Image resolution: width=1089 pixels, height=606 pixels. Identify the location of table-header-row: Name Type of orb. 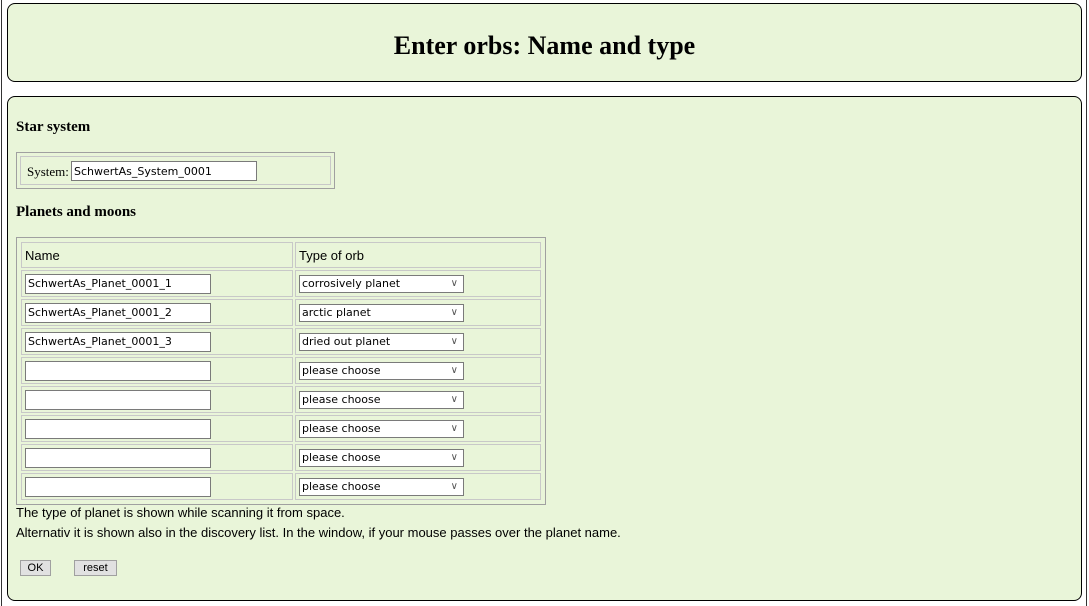
(281, 255).